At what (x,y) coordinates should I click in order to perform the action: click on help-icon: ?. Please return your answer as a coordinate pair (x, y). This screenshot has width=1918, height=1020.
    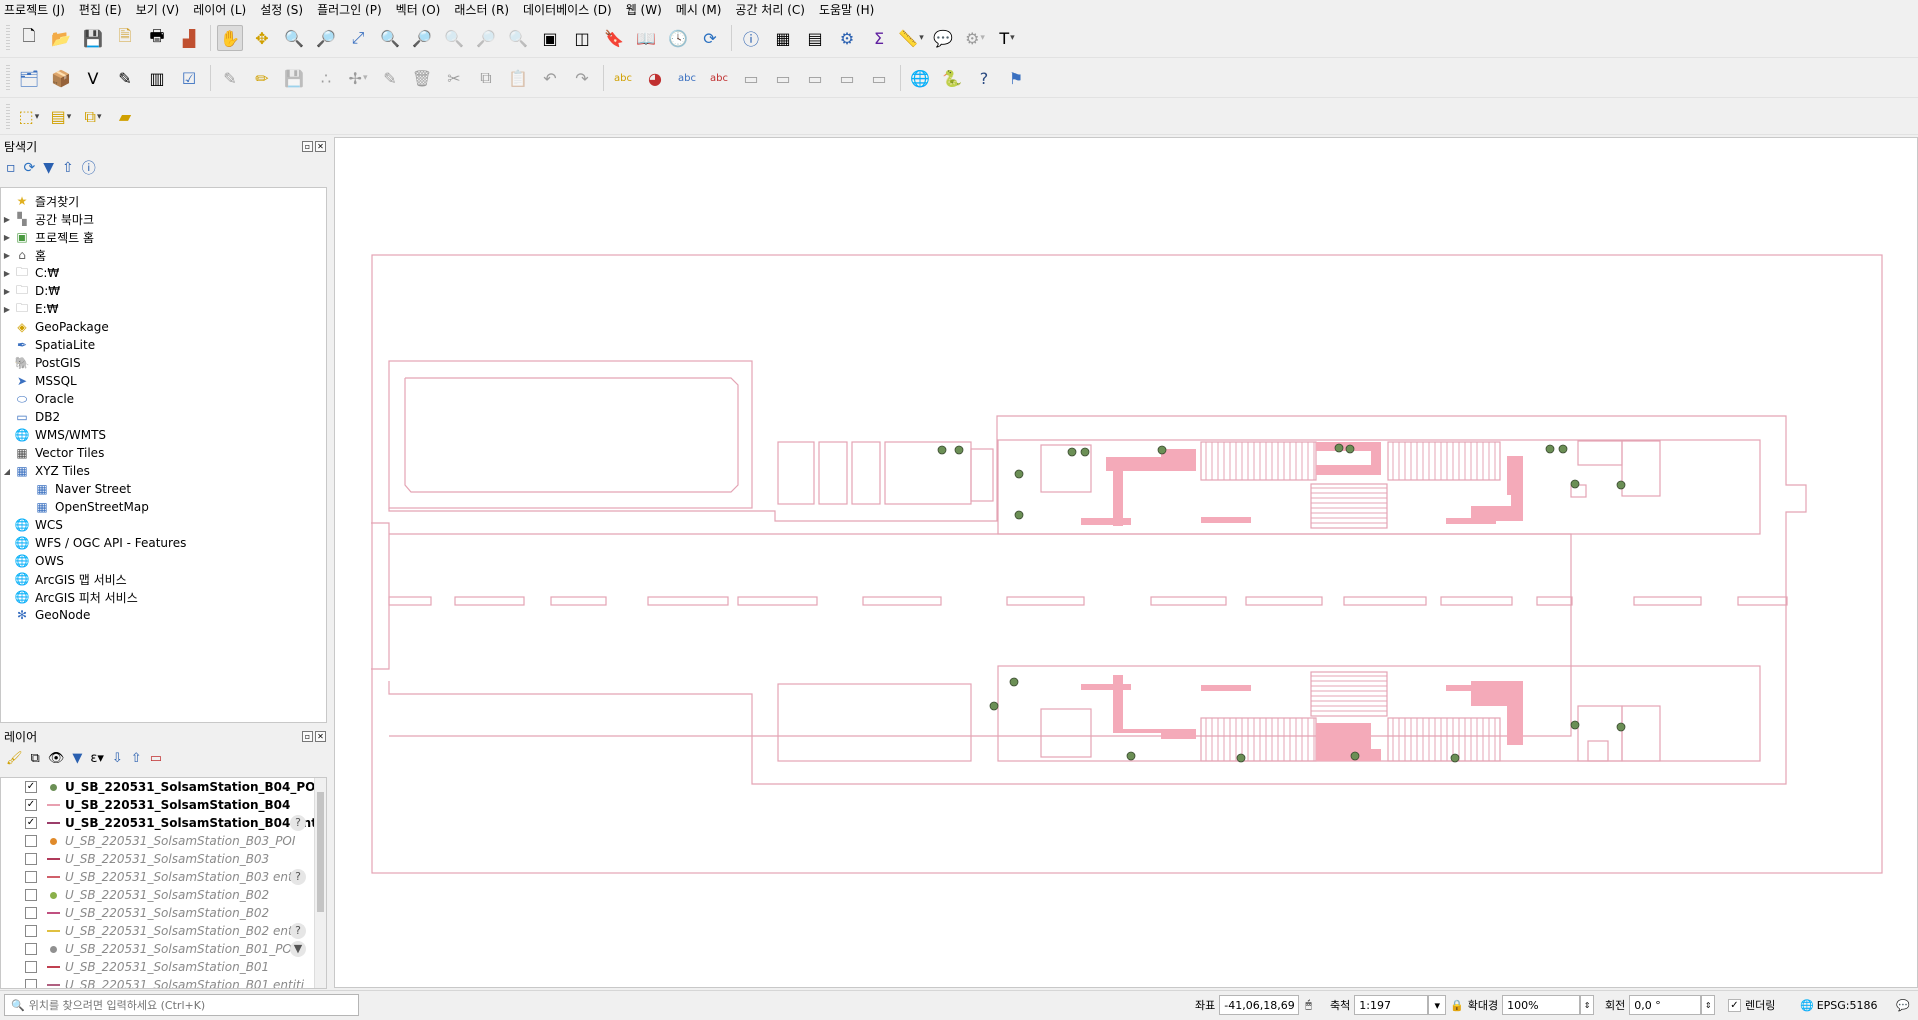
    Looking at the image, I should click on (984, 78).